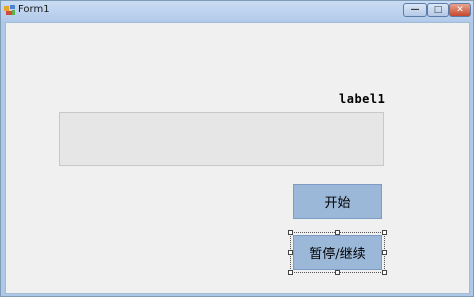 The width and height of the screenshot is (474, 297). Describe the element at coordinates (460, 10) in the screenshot. I see `close-button: ✕` at that location.